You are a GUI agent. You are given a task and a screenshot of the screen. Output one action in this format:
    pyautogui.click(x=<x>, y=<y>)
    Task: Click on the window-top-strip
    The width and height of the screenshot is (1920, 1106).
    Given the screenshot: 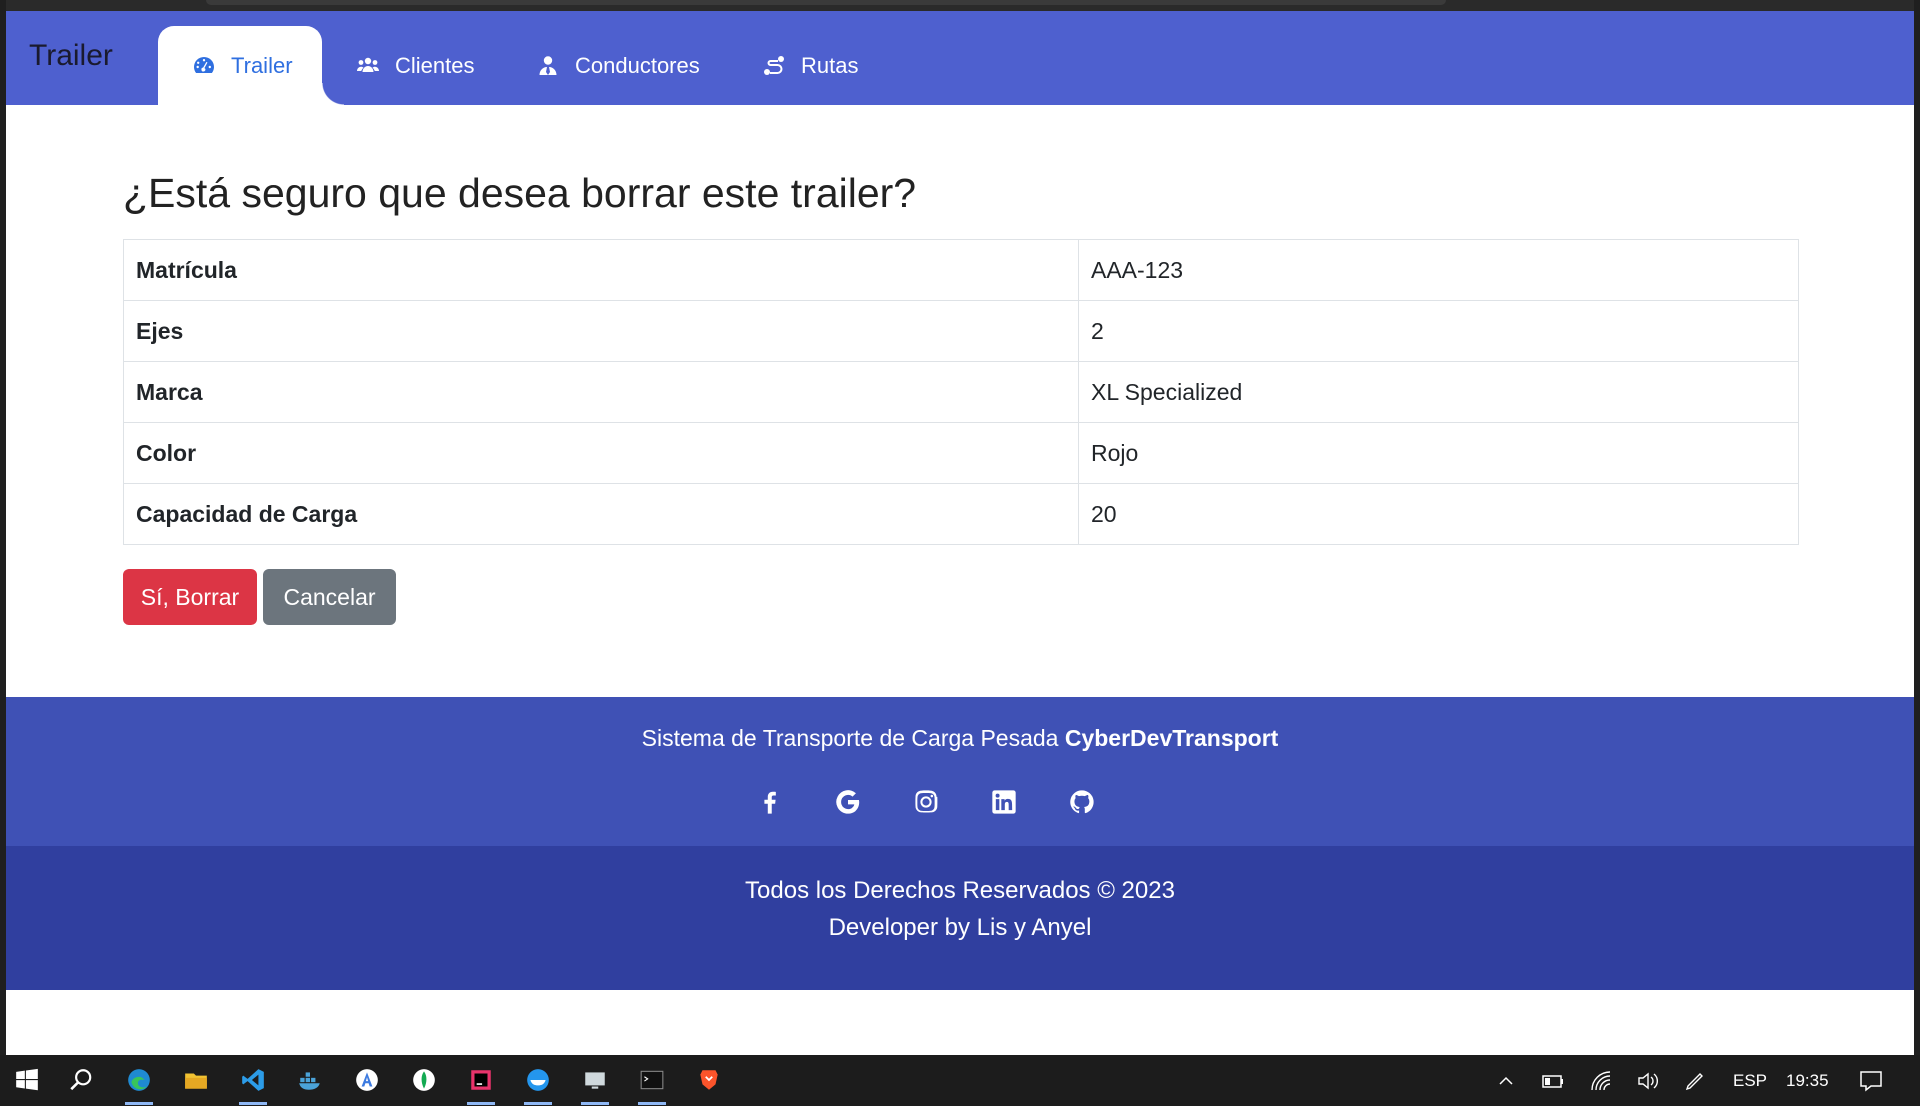 What is the action you would take?
    pyautogui.click(x=960, y=5)
    